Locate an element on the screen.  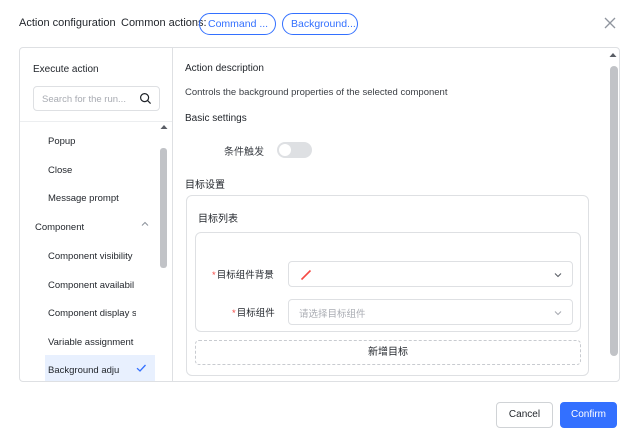
target-item-card: *目标组件背景 *目标组件 请选择目标组件 is located at coordinates (388, 282).